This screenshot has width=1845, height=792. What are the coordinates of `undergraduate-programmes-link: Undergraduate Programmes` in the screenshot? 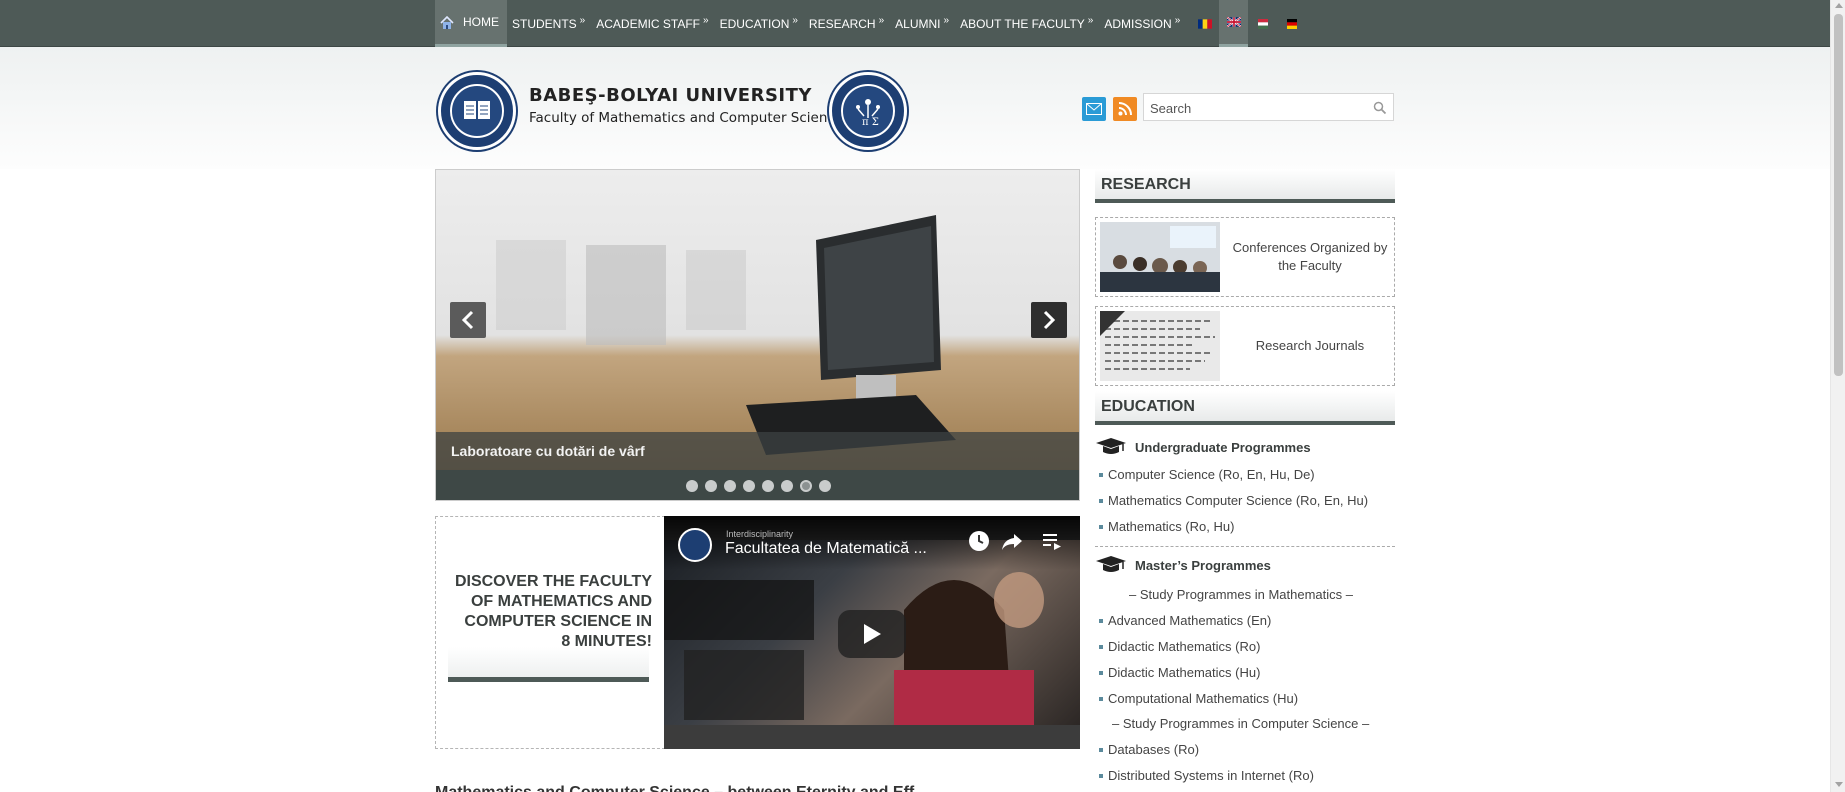 It's located at (1223, 447).